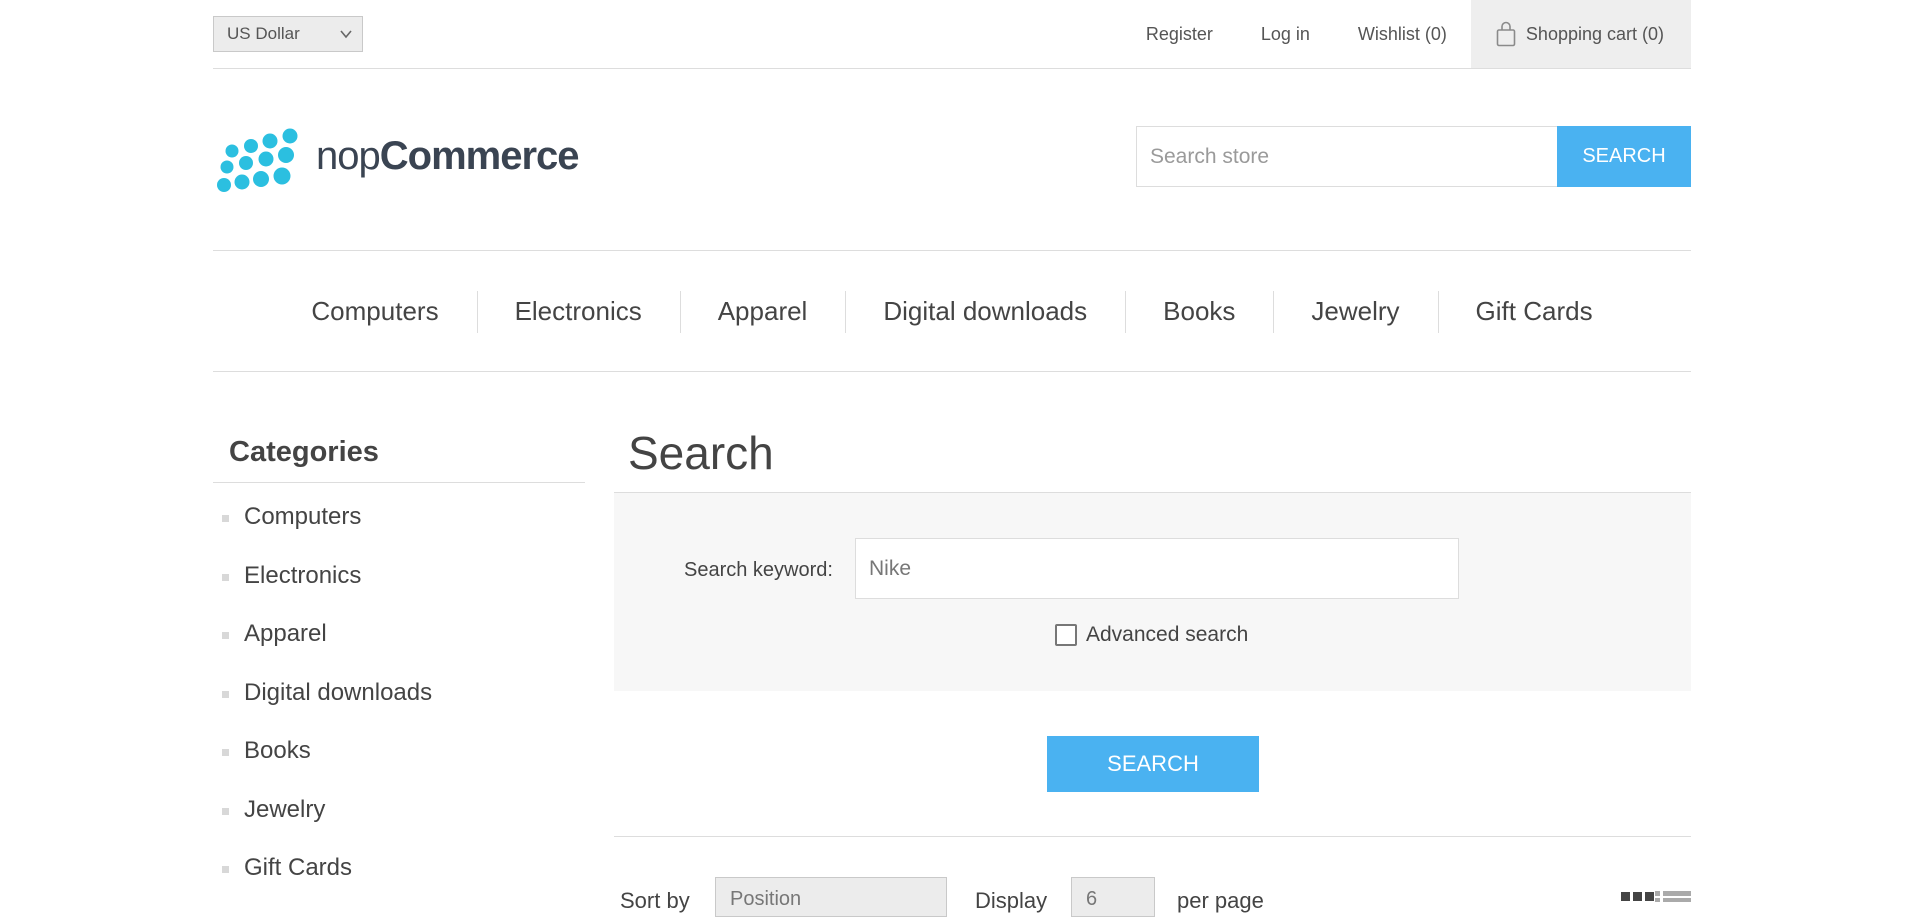 The image size is (1920, 917). Describe the element at coordinates (1355, 311) in the screenshot. I see `top-menu-jewelry: Jewelry` at that location.